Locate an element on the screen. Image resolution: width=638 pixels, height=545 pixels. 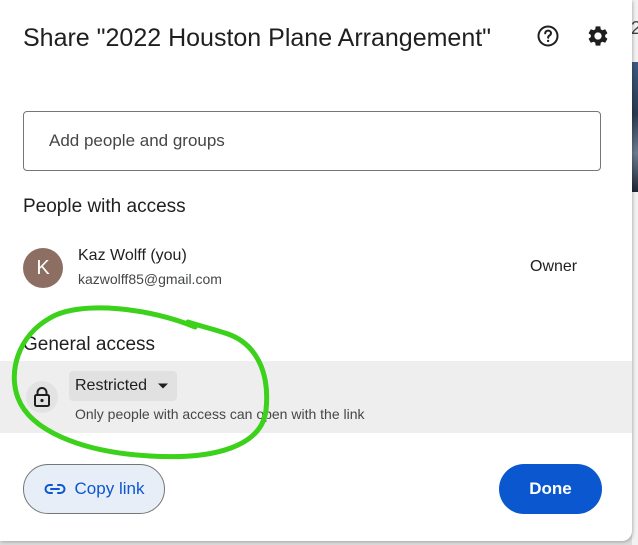
general-access-dropdown: Restricted is located at coordinates (123, 386).